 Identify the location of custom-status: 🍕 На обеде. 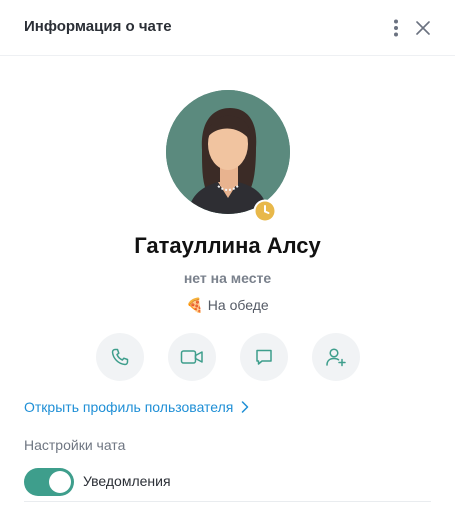
(227, 305).